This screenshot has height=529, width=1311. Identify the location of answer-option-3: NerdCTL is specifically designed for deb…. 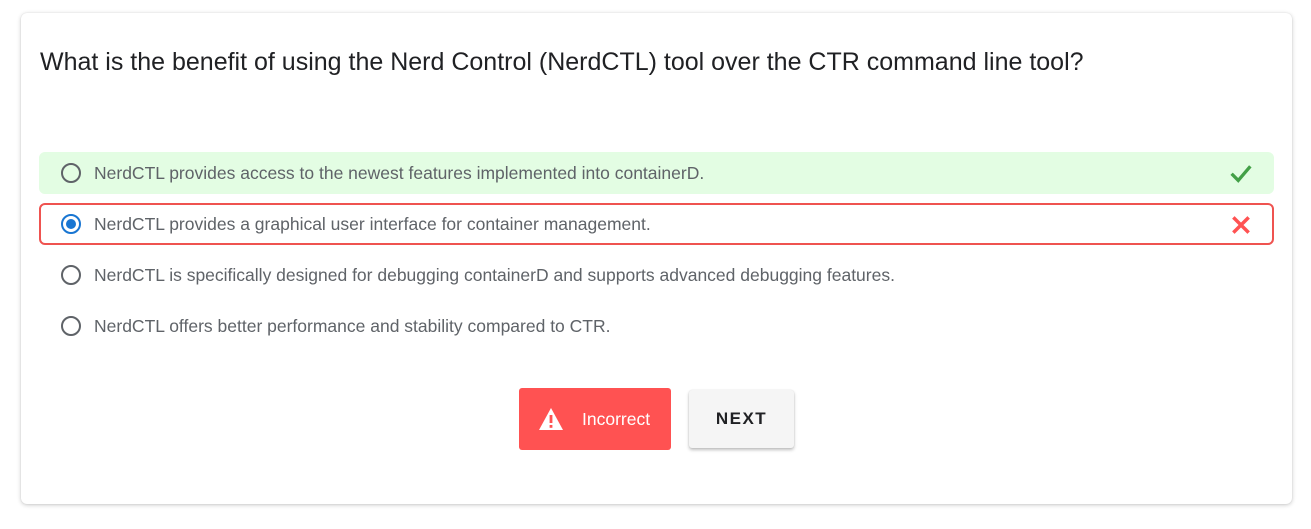
(656, 275).